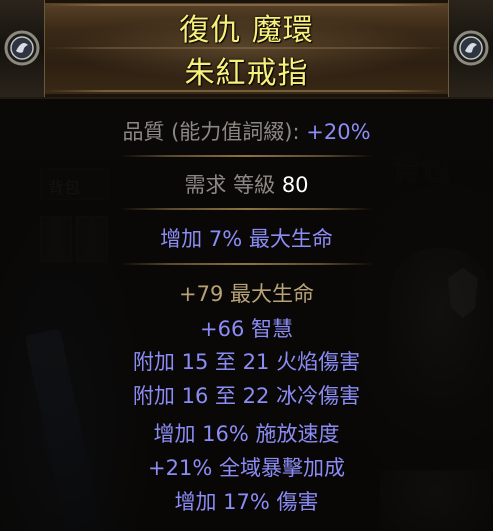  I want to click on requirement-label: 需求 等級, so click(230, 185).